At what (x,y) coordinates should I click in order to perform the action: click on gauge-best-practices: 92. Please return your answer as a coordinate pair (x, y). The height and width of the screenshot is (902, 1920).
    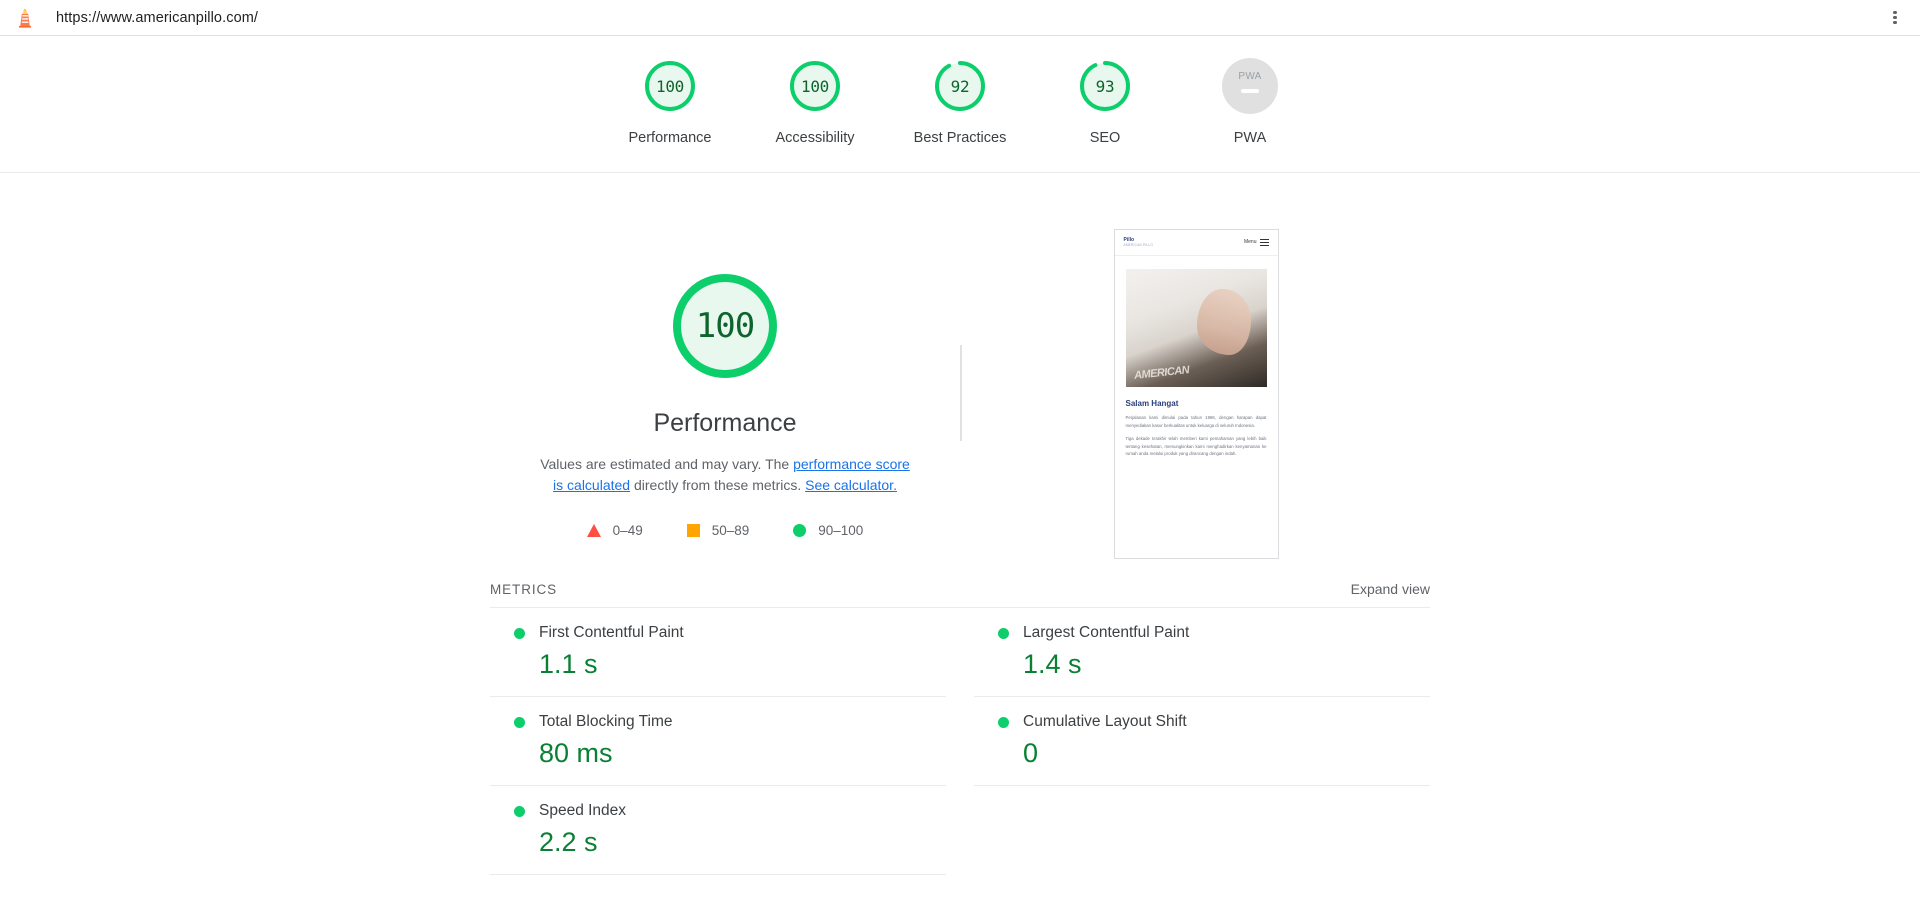
    Looking at the image, I should click on (960, 86).